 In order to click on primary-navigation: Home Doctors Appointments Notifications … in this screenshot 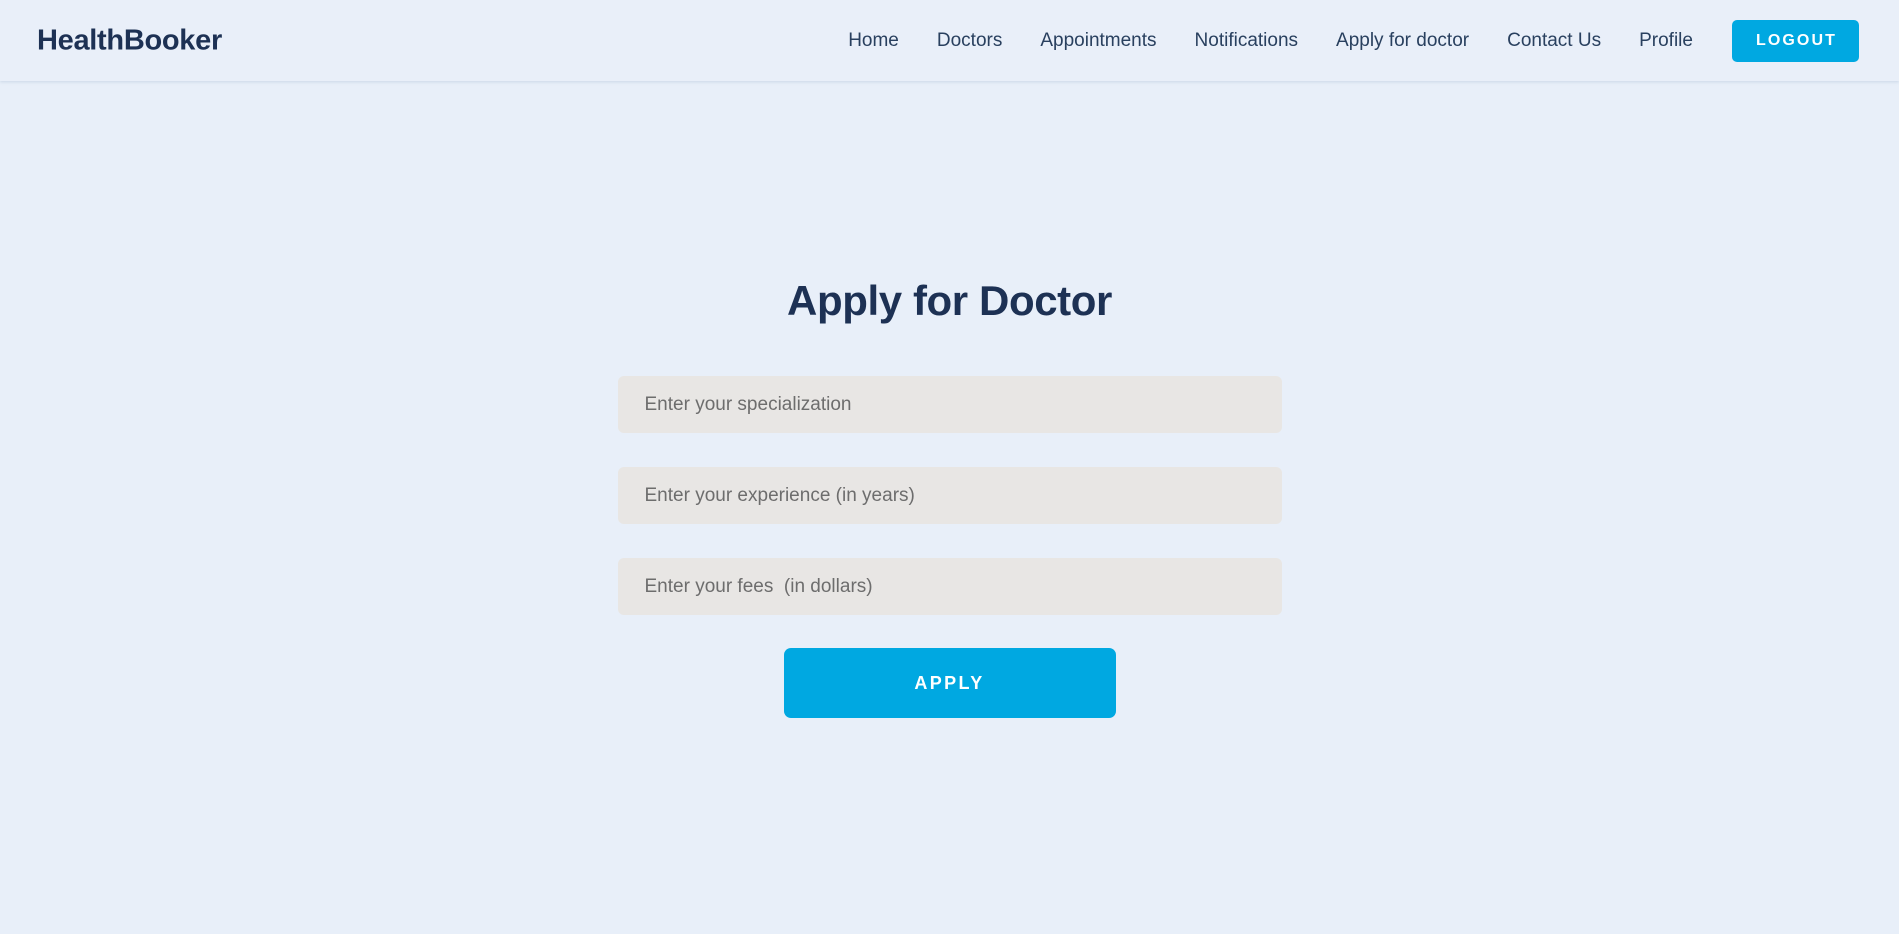, I will do `click(1344, 40)`.